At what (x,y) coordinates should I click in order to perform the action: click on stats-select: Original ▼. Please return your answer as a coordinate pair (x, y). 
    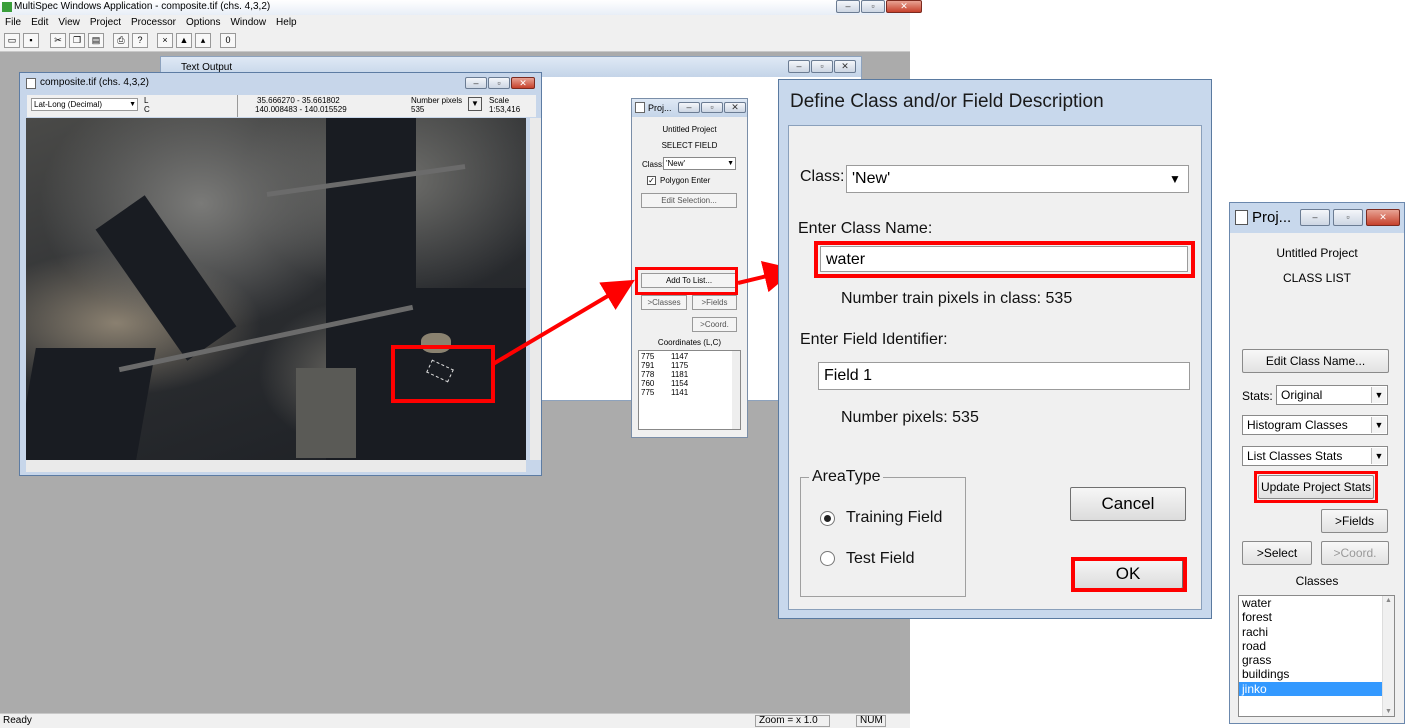
    Looking at the image, I should click on (1332, 395).